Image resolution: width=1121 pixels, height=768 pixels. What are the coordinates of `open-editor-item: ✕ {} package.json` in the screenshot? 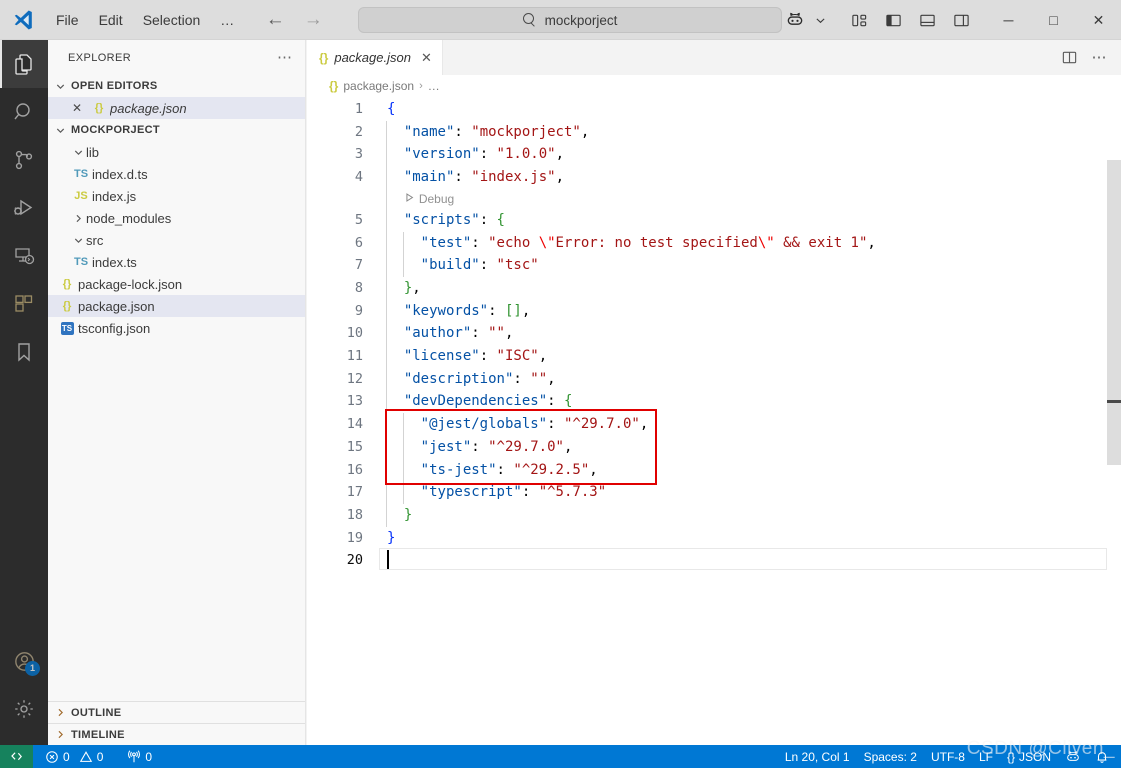 It's located at (176, 108).